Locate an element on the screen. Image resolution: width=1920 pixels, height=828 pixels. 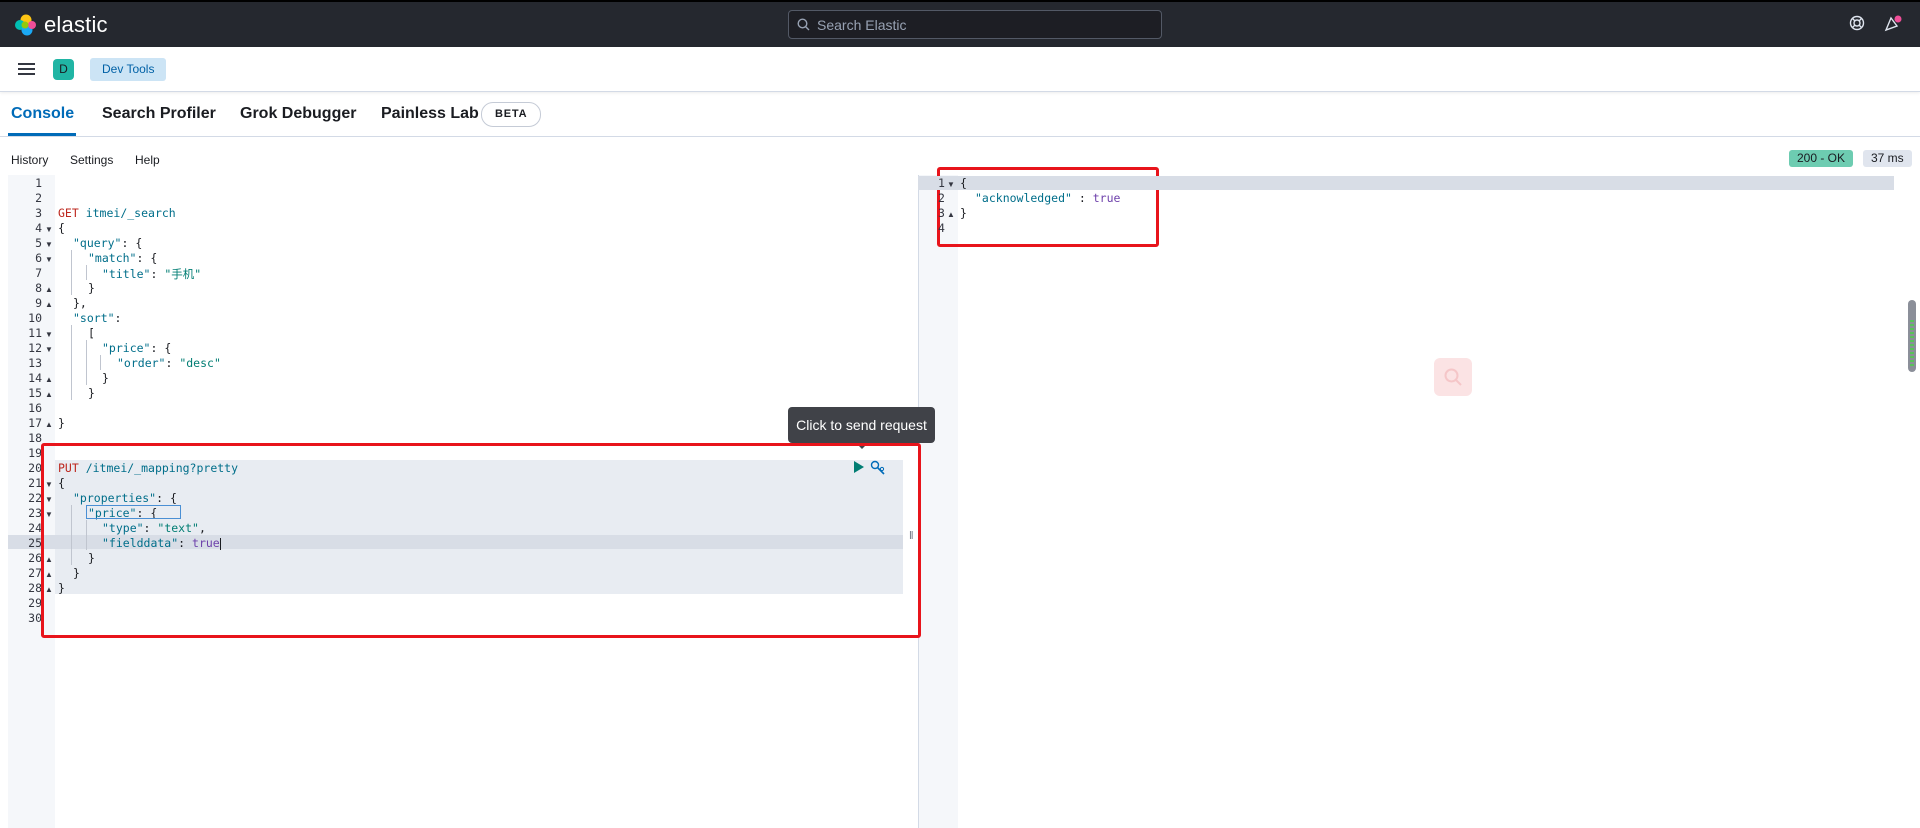
search-bar: Search Elastic is located at coordinates (975, 24).